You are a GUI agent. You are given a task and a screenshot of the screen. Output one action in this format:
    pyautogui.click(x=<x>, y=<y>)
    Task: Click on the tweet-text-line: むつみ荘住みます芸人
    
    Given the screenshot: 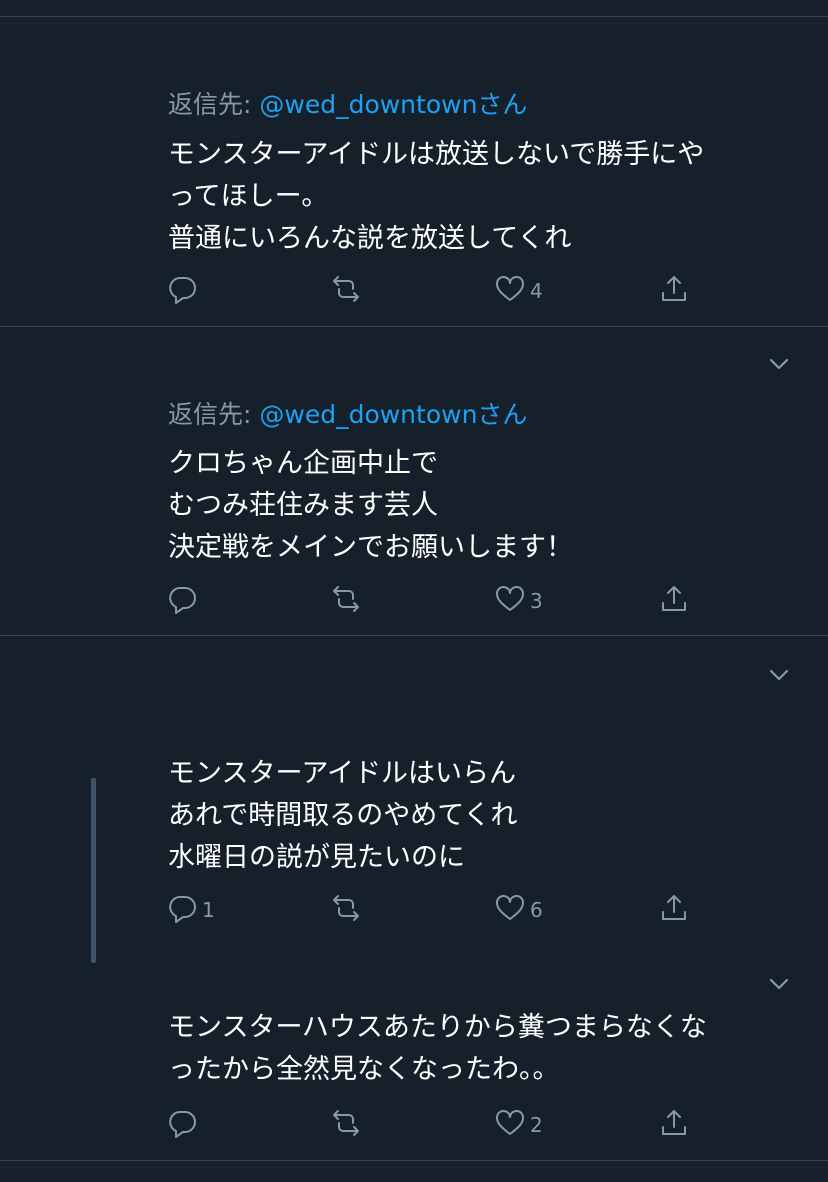 What is the action you would take?
    pyautogui.click(x=303, y=505)
    